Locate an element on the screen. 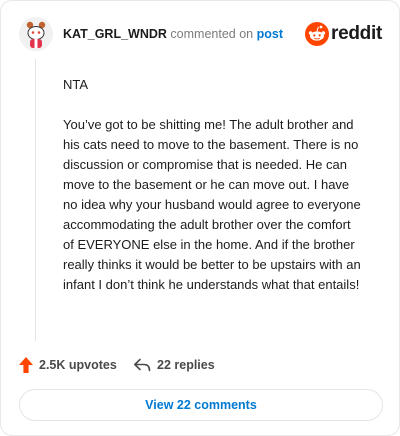 The width and height of the screenshot is (400, 436). reply-arrow-icon is located at coordinates (142, 365).